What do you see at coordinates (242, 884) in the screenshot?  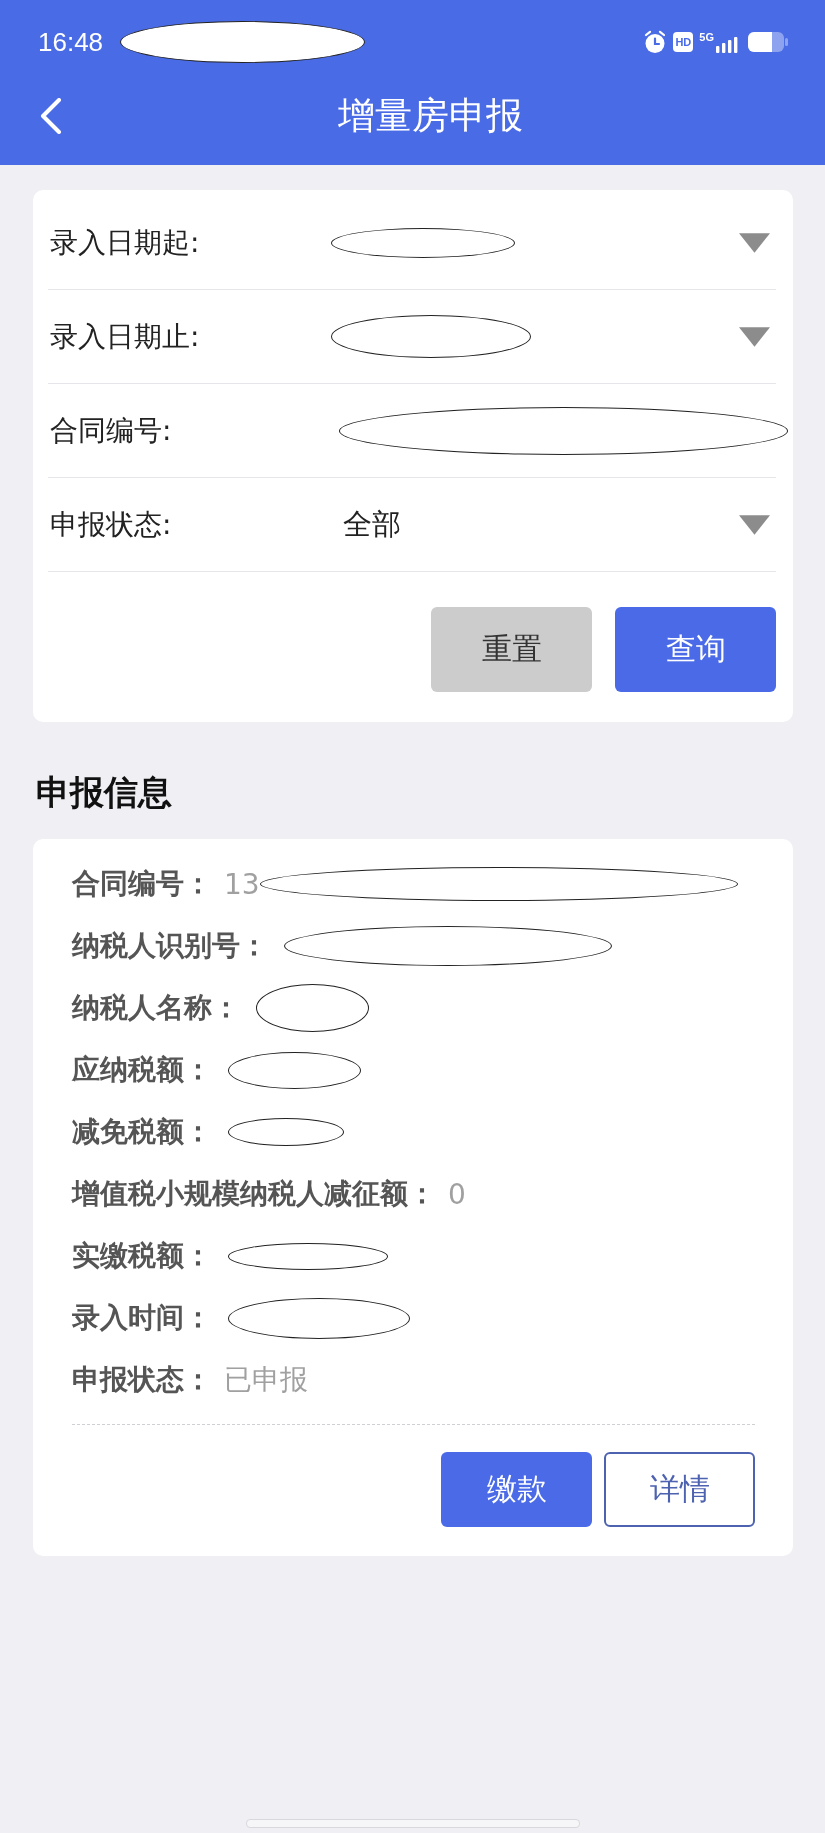 I see `record-value: 13` at bounding box center [242, 884].